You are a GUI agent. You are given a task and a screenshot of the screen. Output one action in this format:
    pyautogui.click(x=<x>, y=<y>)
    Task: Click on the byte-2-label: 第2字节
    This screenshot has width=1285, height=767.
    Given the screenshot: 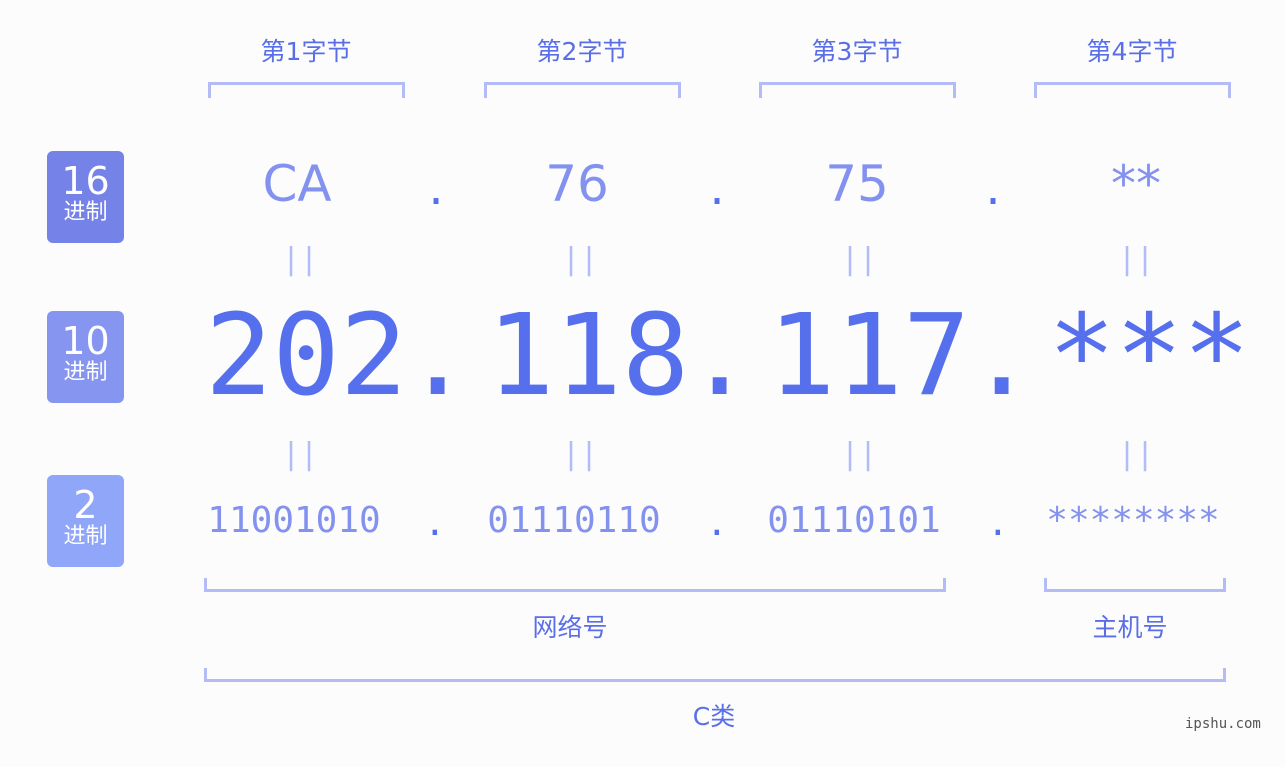 What is the action you would take?
    pyautogui.click(x=582, y=51)
    